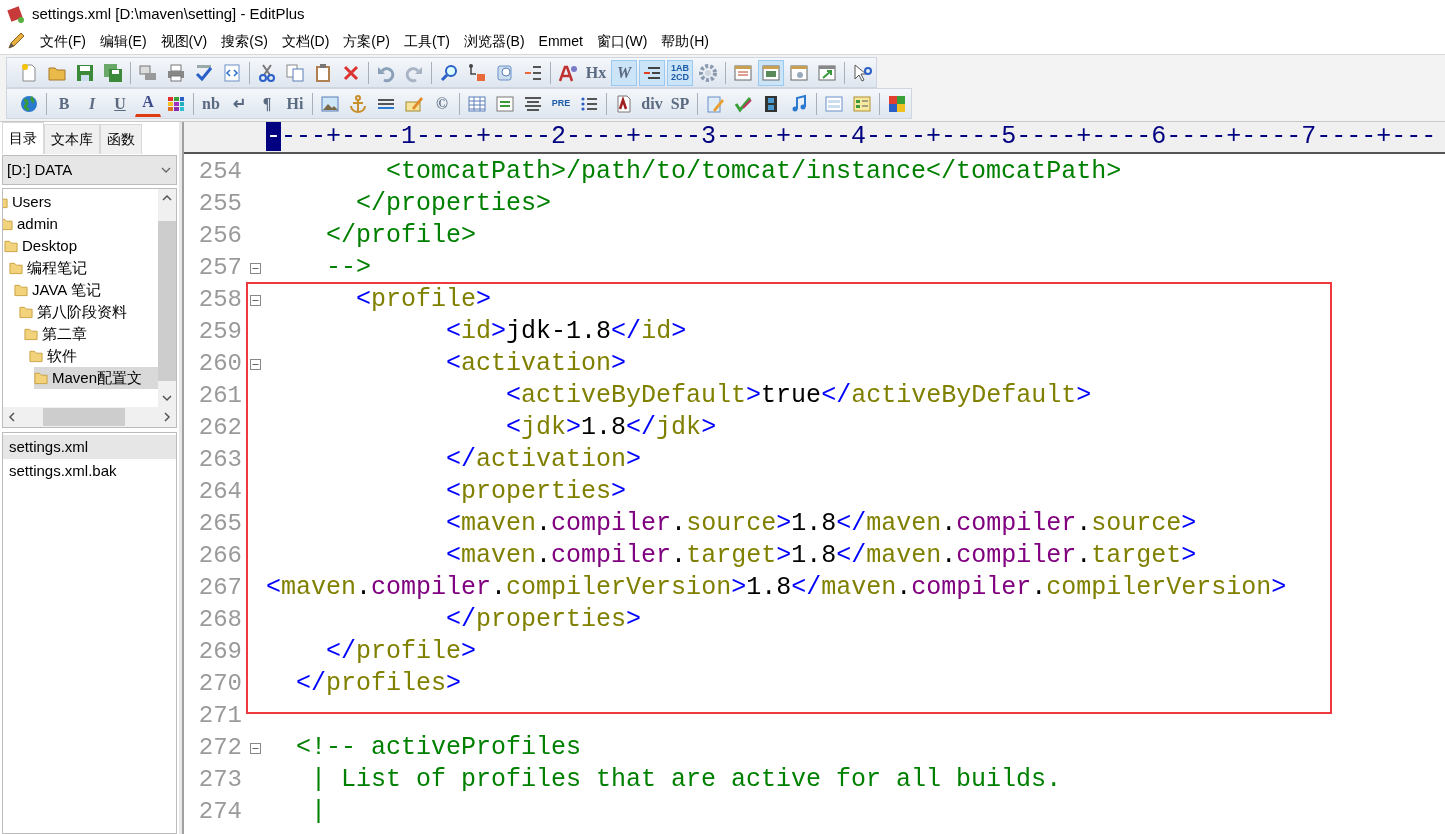 The height and width of the screenshot is (834, 1445). Describe the element at coordinates (244, 41) in the screenshot. I see `menu-item: 搜索(S)` at that location.